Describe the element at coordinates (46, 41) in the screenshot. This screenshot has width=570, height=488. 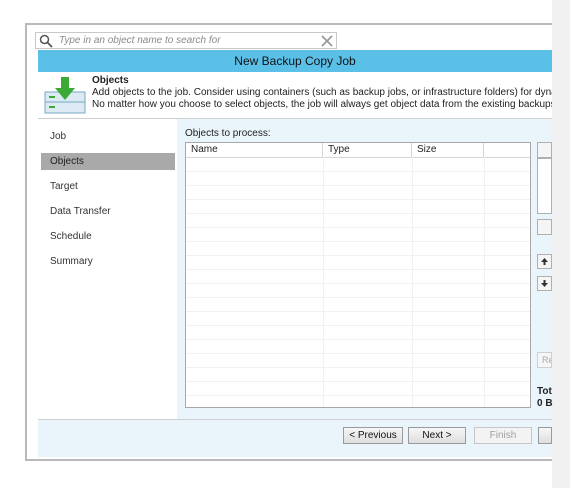
I see `search-icon` at that location.